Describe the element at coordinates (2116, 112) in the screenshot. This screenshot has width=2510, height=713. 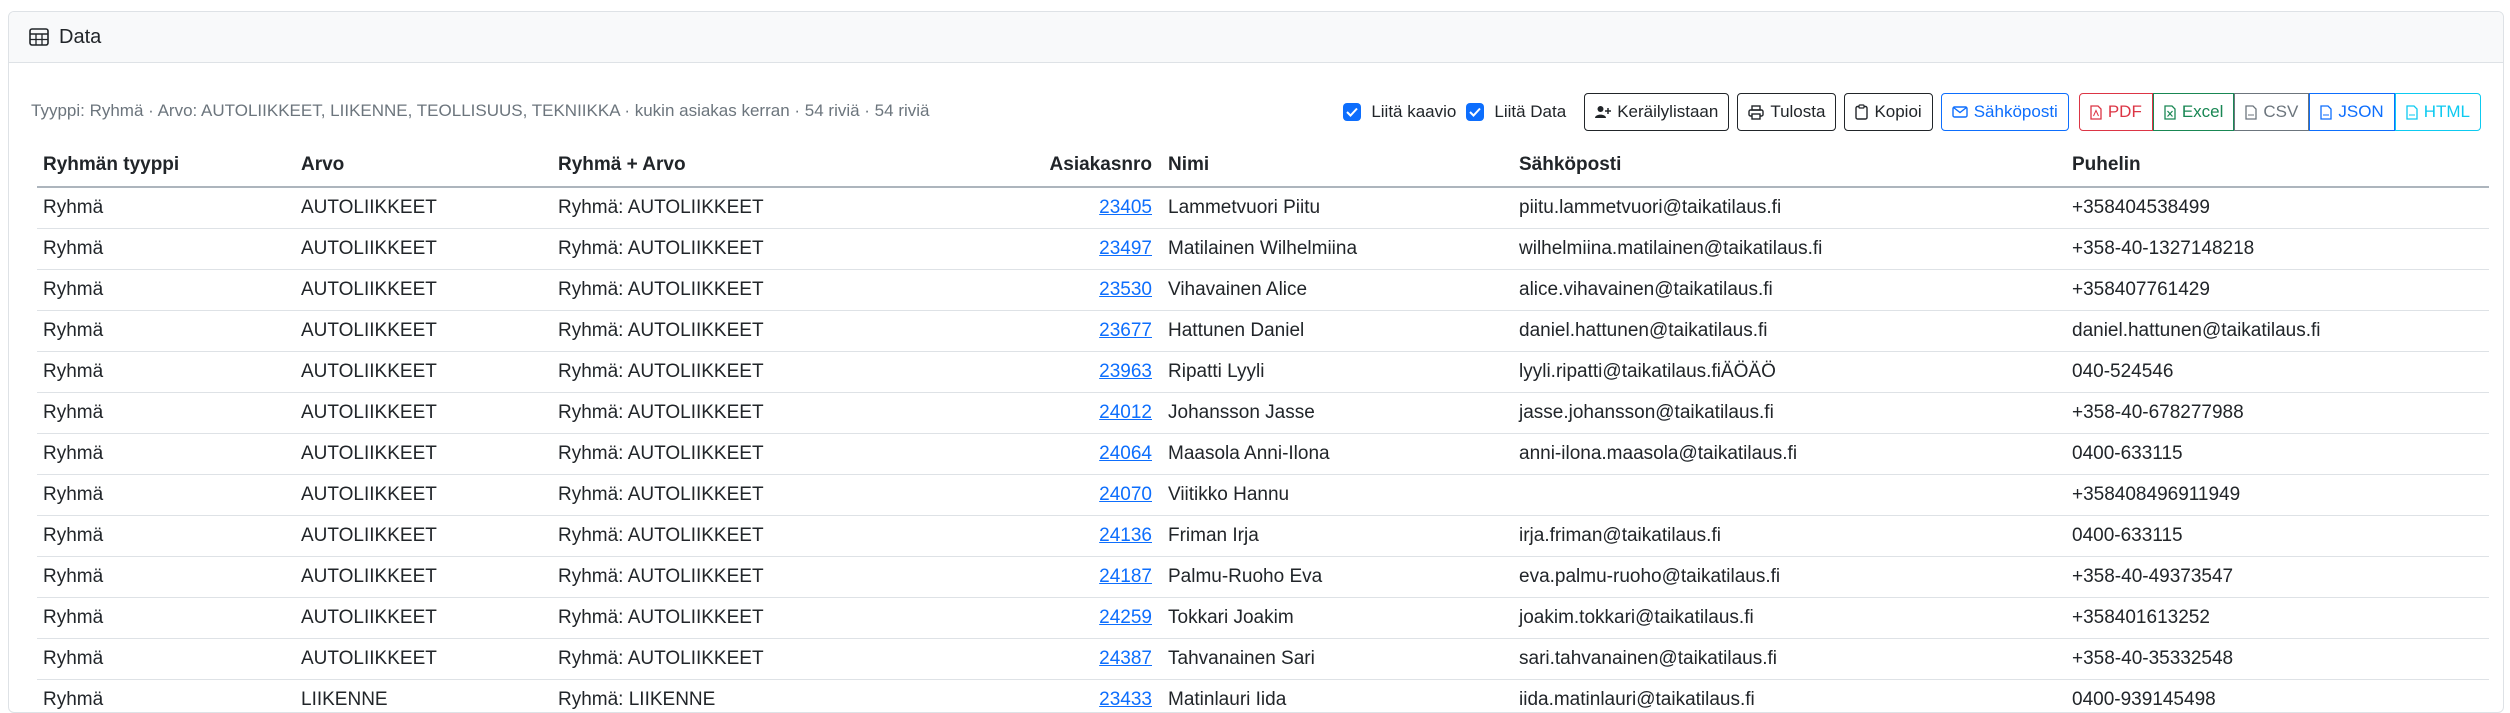
I see `export-pdf-button: PDF` at that location.